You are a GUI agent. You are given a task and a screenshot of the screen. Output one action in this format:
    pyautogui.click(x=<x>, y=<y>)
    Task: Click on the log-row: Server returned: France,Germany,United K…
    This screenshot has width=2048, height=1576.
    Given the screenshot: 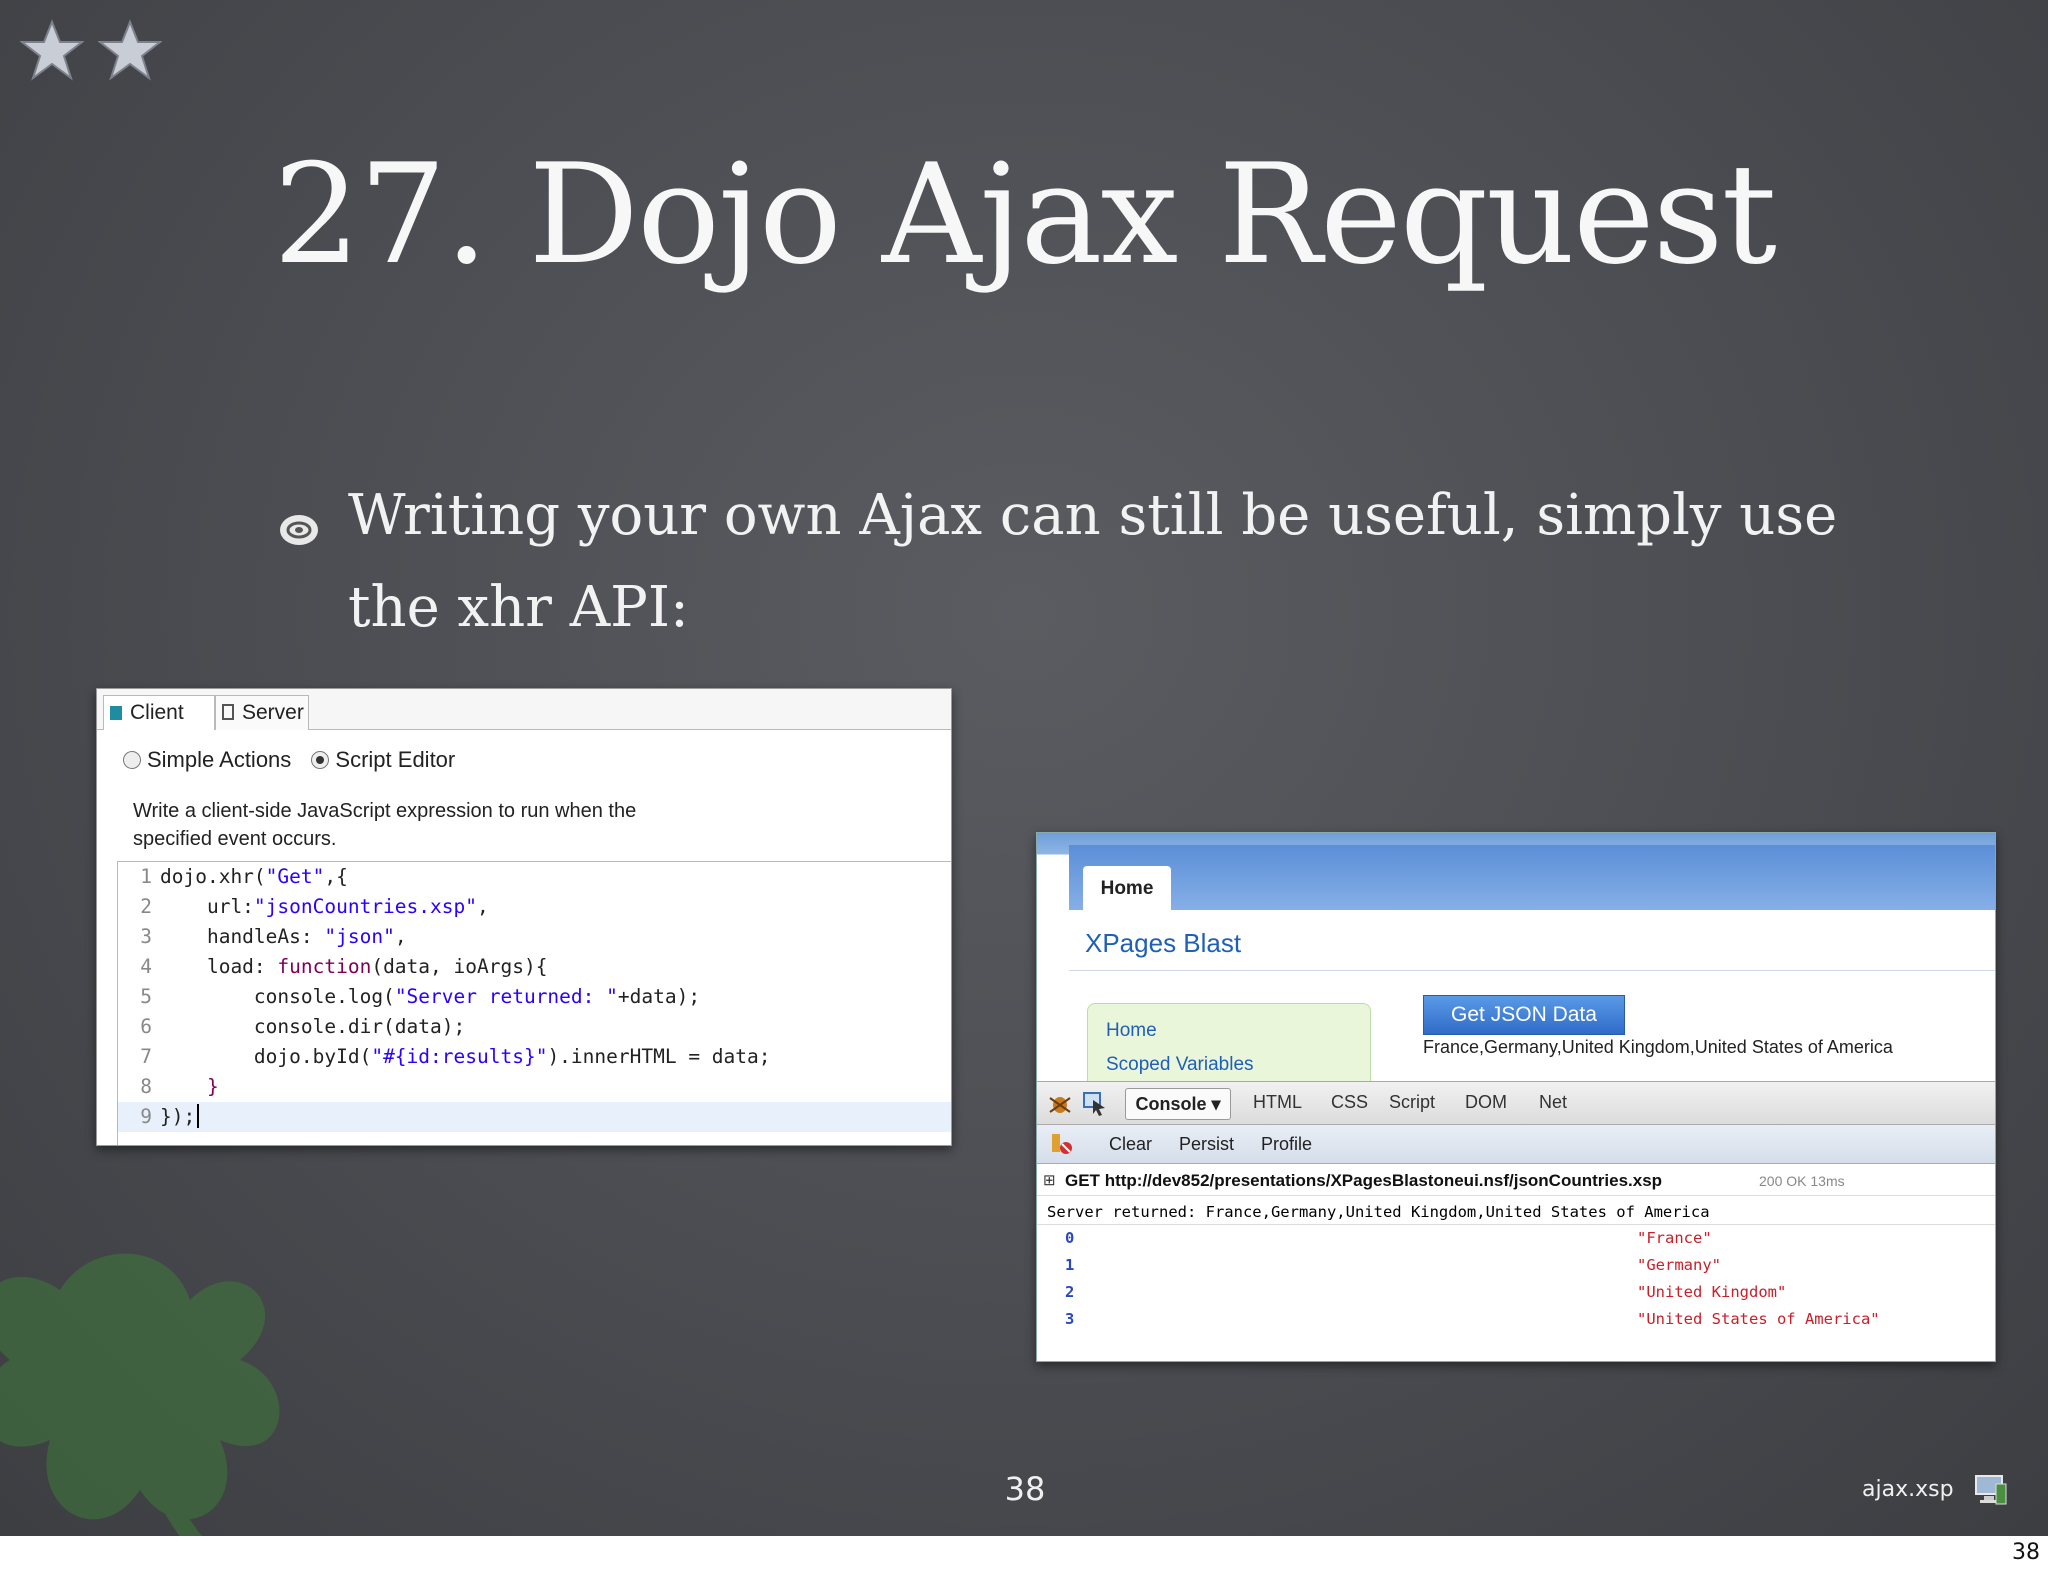 What is the action you would take?
    pyautogui.click(x=1516, y=1212)
    